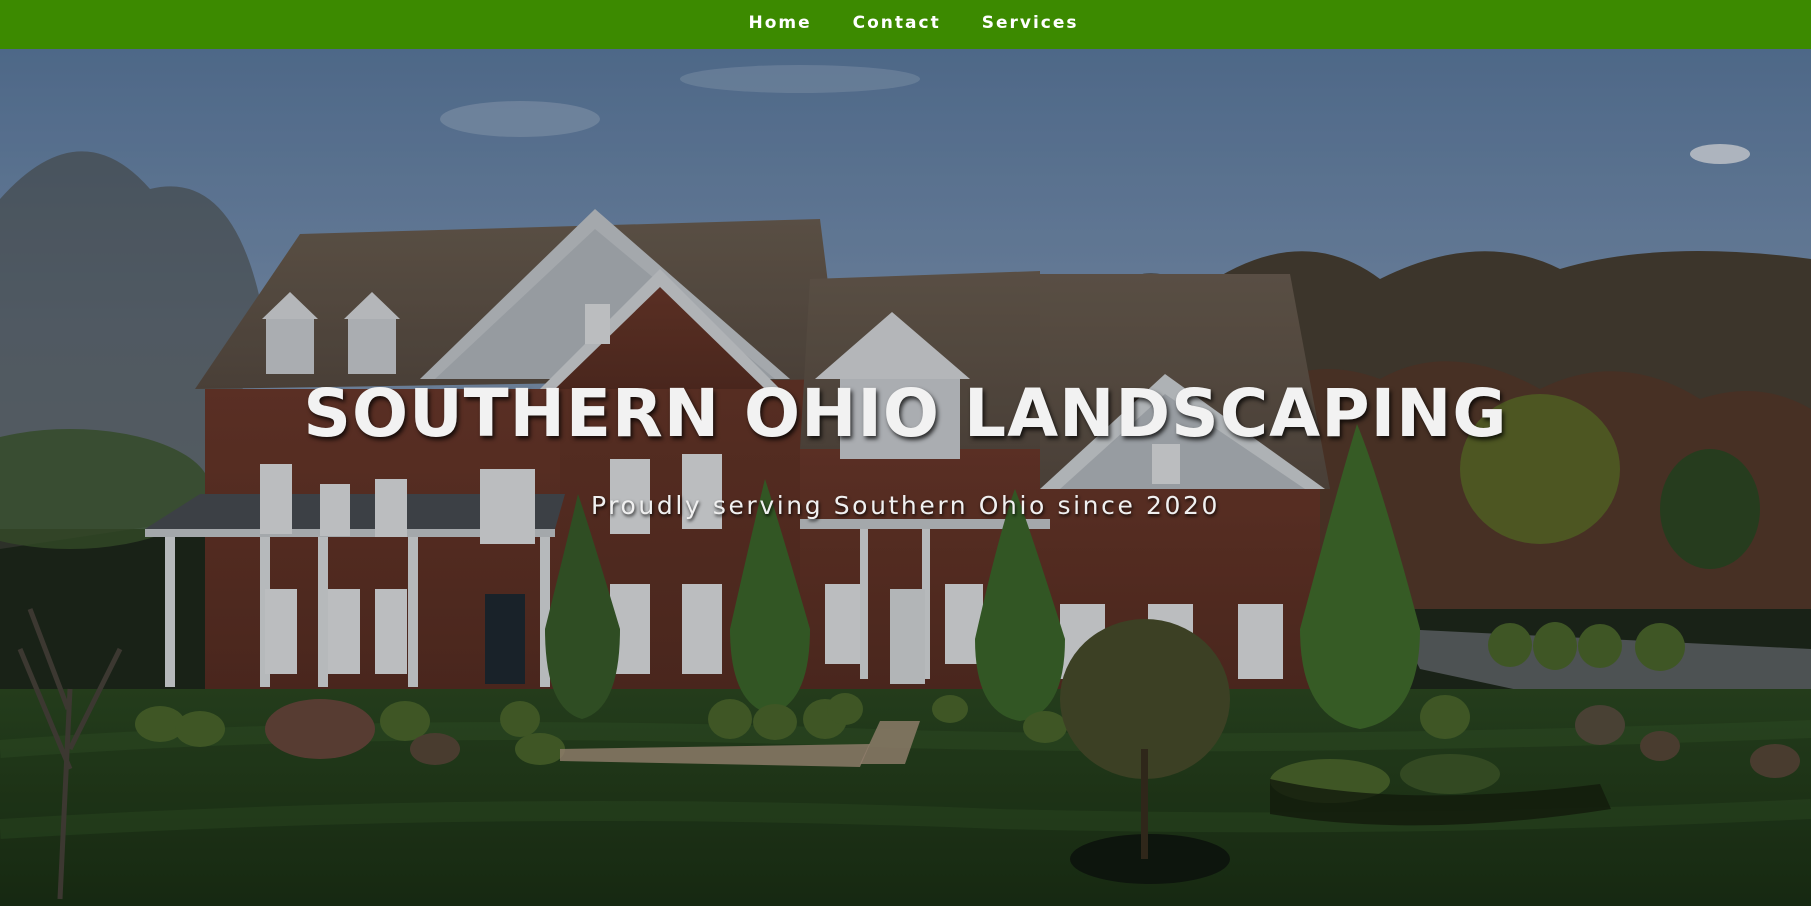 This screenshot has width=1811, height=906. What do you see at coordinates (905, 505) in the screenshot?
I see `hero-subtitle: Proudly serving Southern Ohio since 2020` at bounding box center [905, 505].